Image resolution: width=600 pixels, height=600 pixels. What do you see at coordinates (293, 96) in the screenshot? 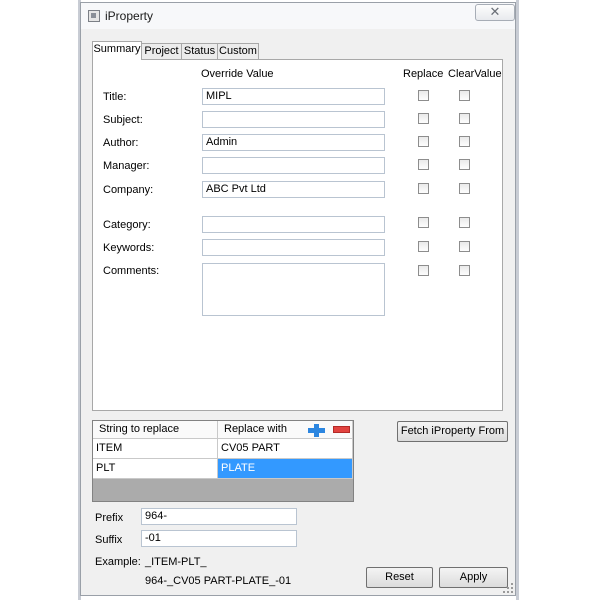
I see `title-field: MIPL` at bounding box center [293, 96].